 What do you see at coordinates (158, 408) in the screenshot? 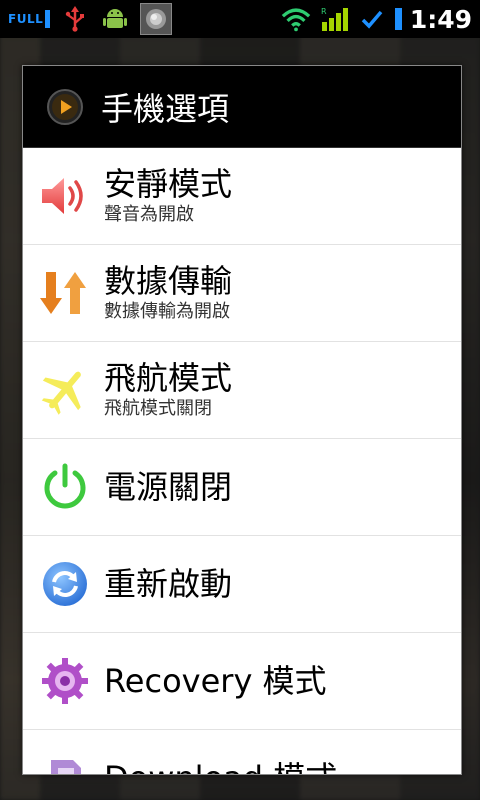
I see `option-sublabel: 飛航模式關閉` at bounding box center [158, 408].